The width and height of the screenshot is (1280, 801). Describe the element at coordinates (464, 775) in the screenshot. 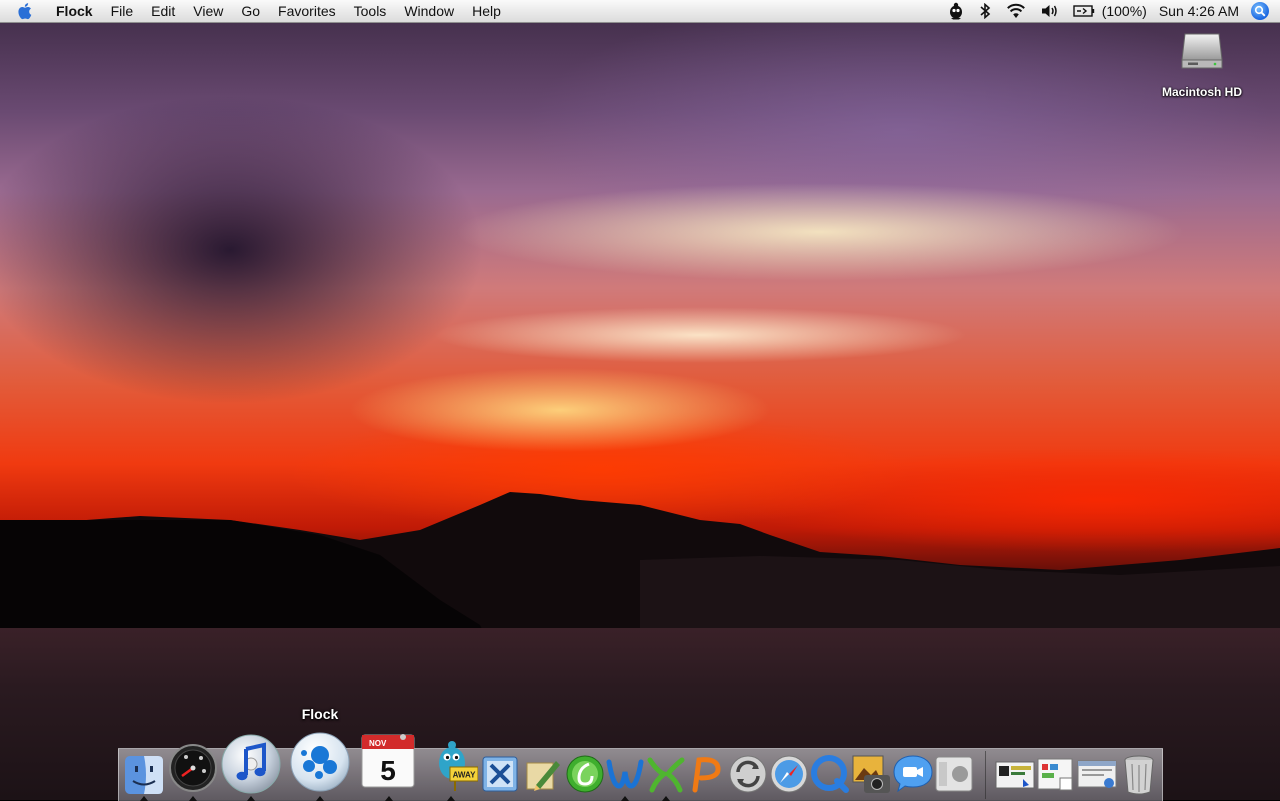

I see `away-sign-text: AWAY` at that location.